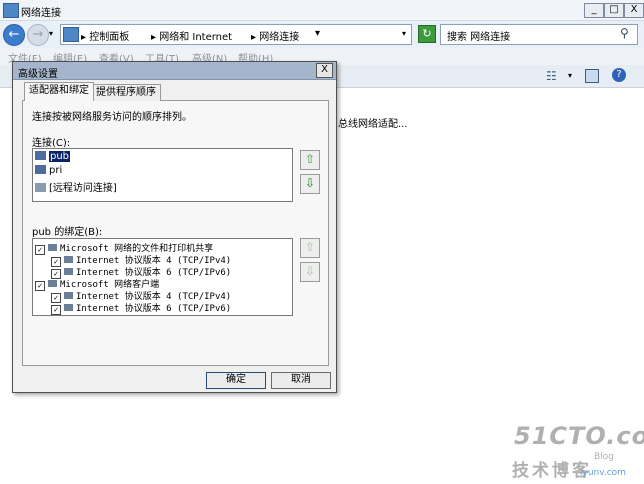 The width and height of the screenshot is (644, 484). I want to click on minimize-button: _, so click(594, 10).